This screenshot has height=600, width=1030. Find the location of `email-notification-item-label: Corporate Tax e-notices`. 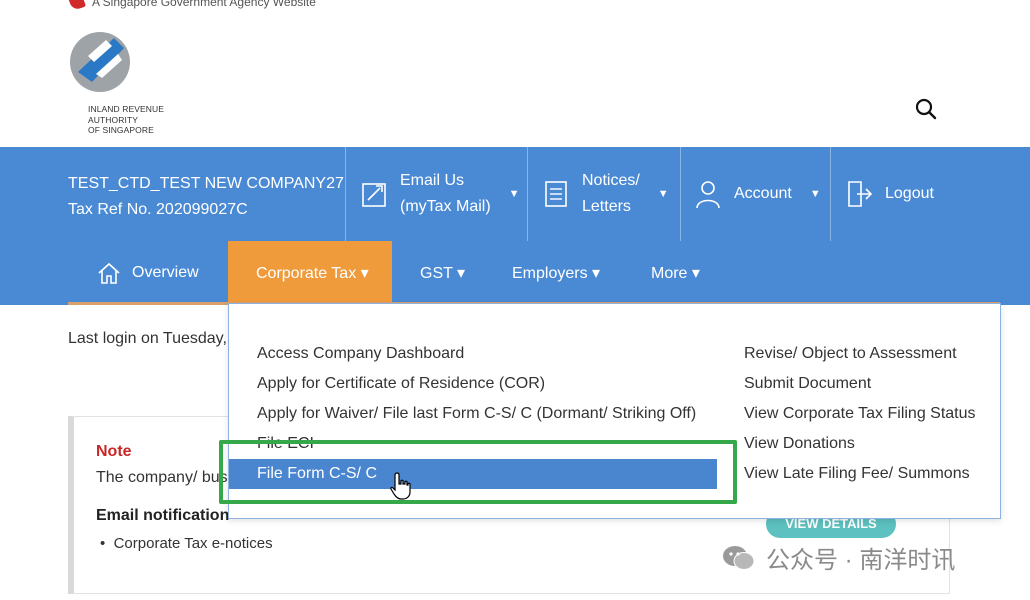

email-notification-item-label: Corporate Tax e-notices is located at coordinates (193, 543).